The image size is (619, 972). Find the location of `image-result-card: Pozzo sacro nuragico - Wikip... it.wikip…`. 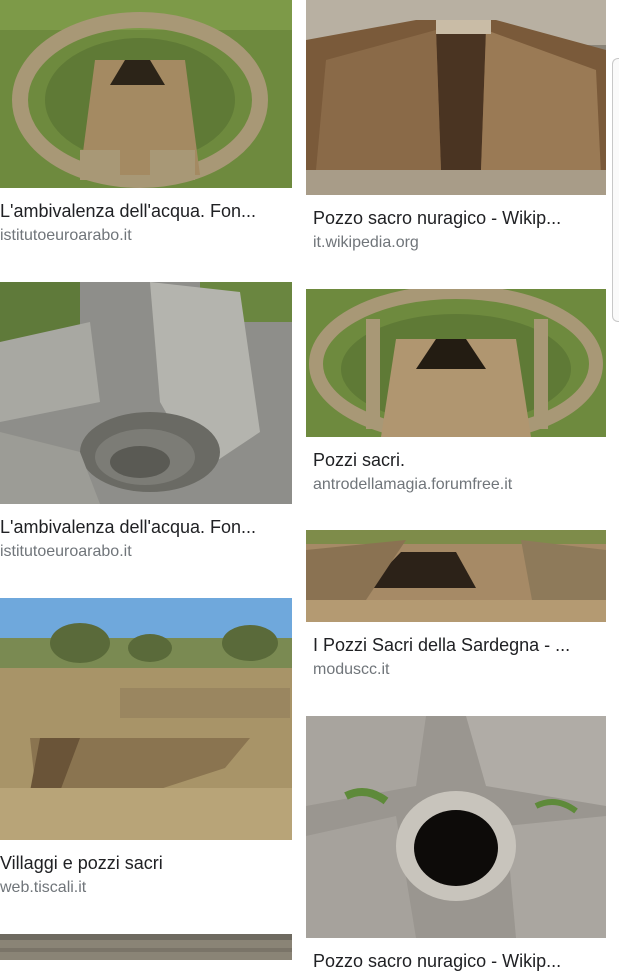

image-result-card: Pozzo sacro nuragico - Wikip... it.wikip… is located at coordinates (456, 130).